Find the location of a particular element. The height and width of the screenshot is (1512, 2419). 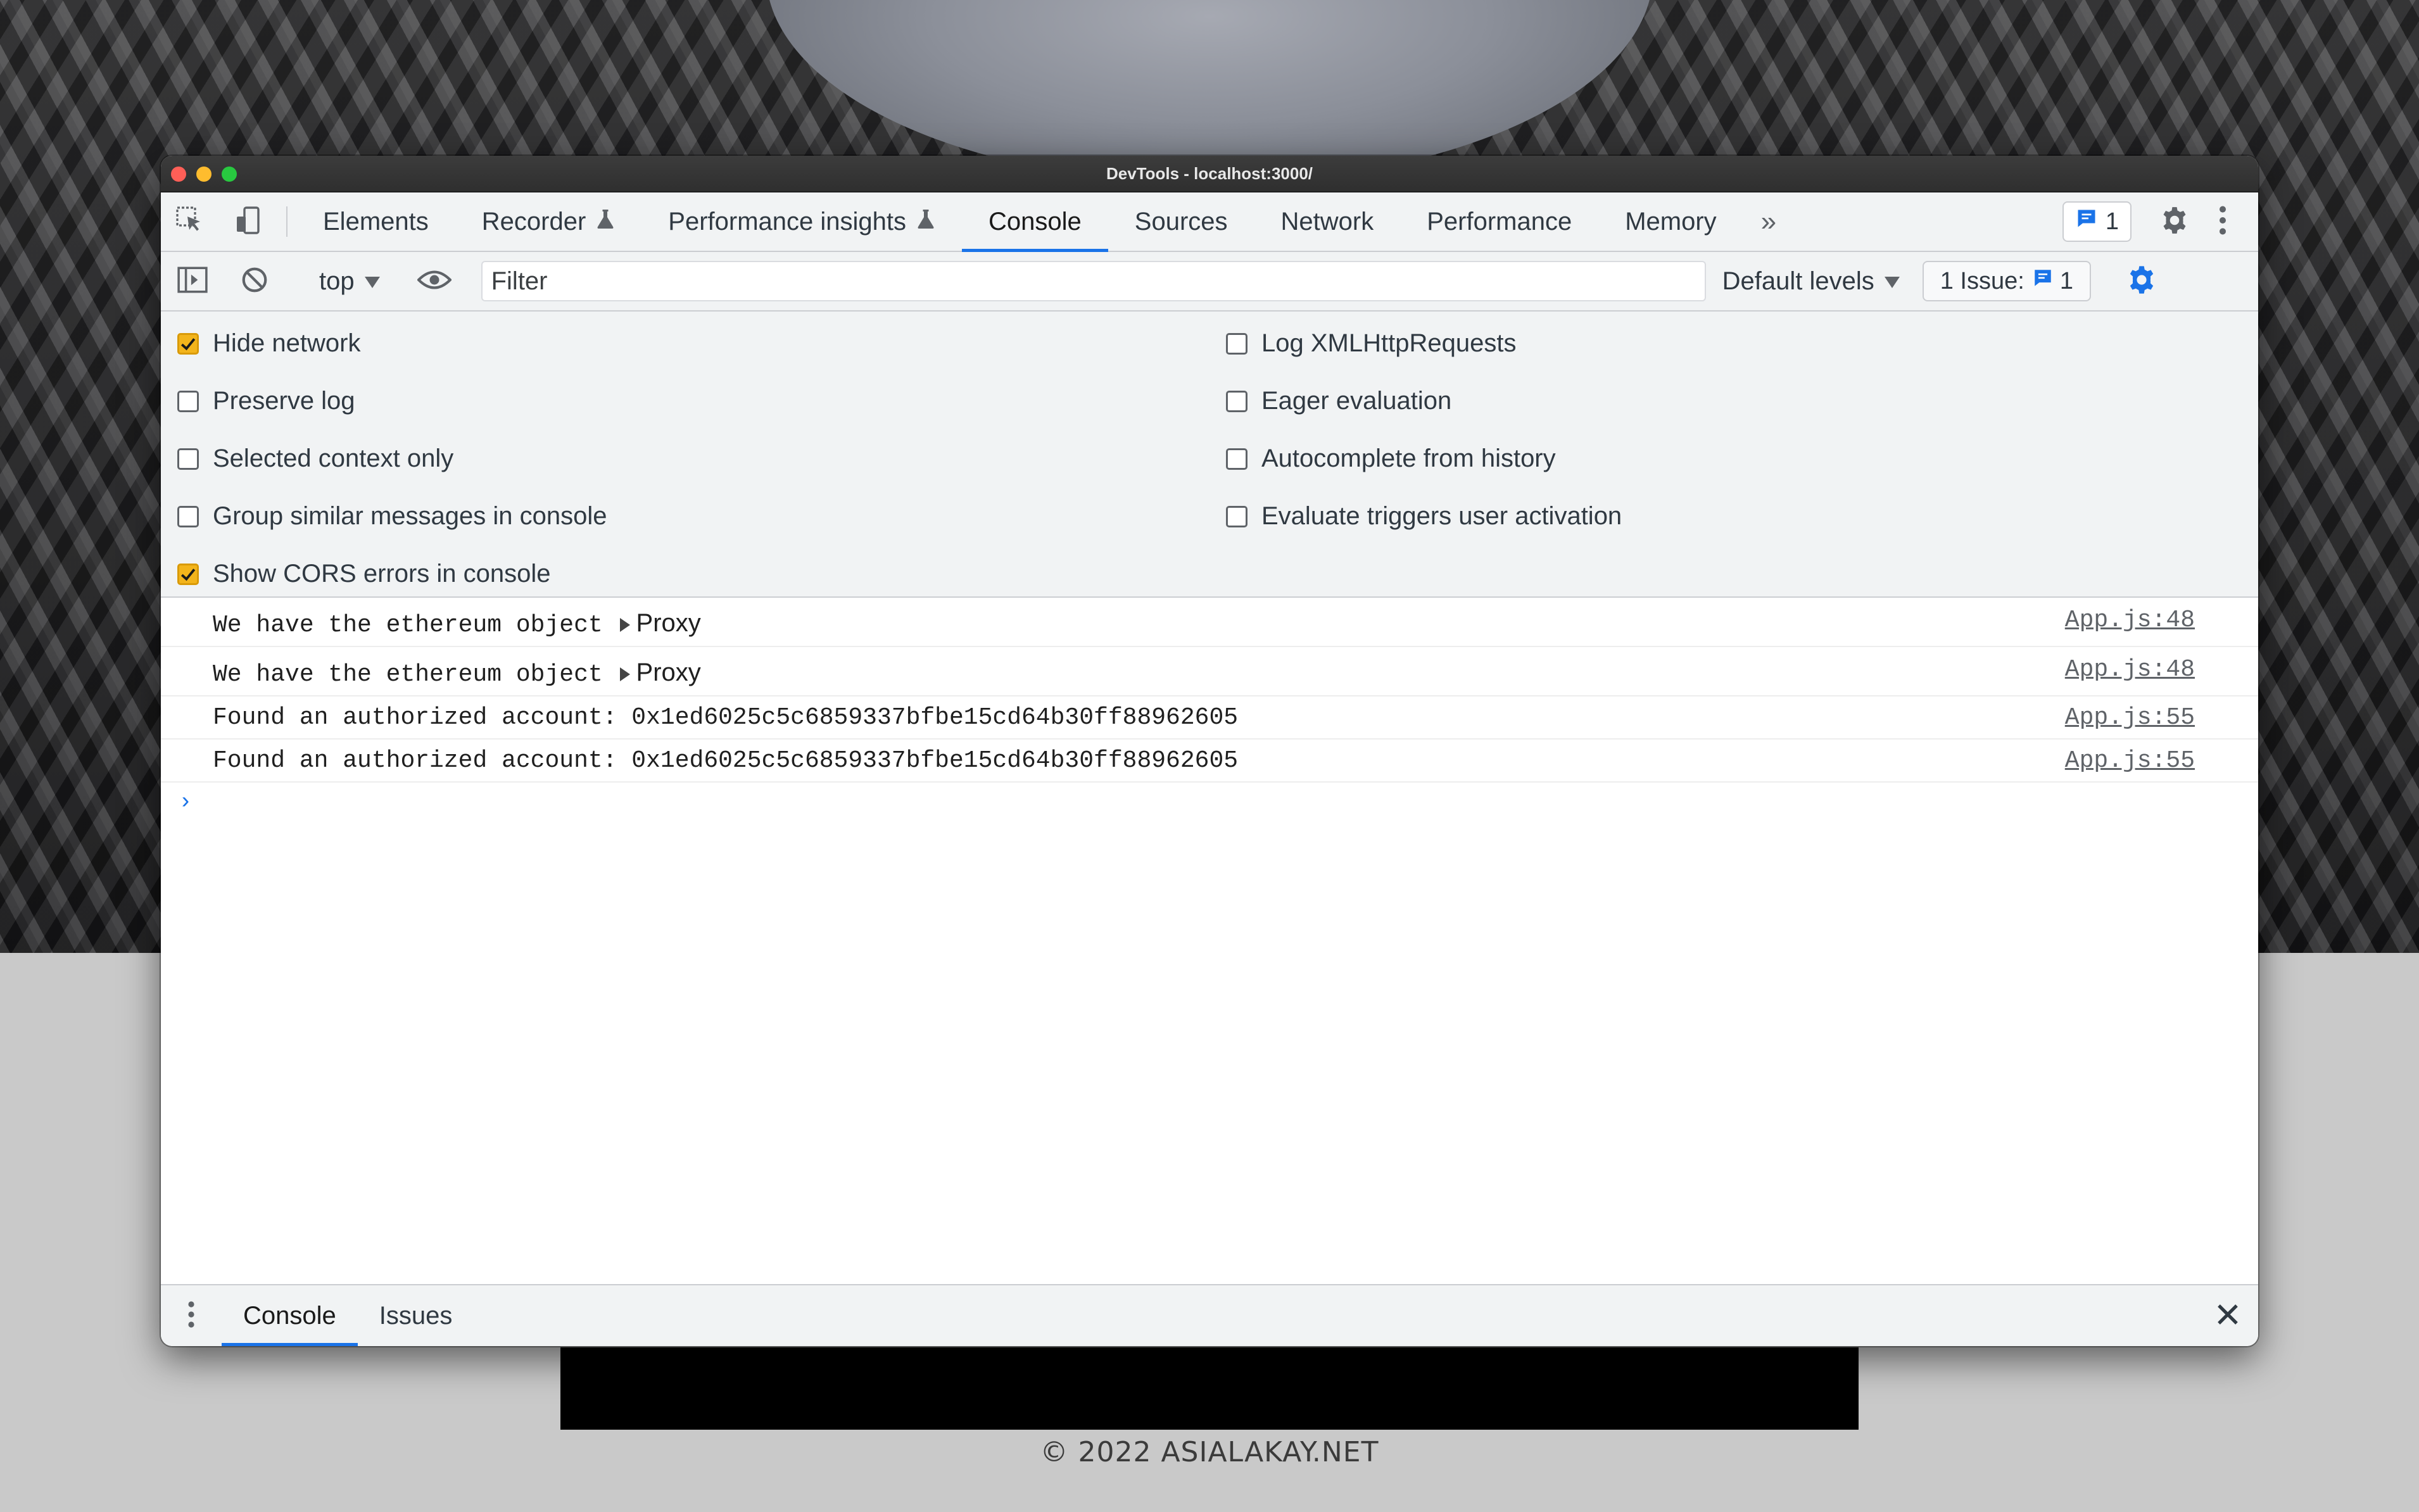

setting-label: Log XMLHttpRequests is located at coordinates (1389, 343).